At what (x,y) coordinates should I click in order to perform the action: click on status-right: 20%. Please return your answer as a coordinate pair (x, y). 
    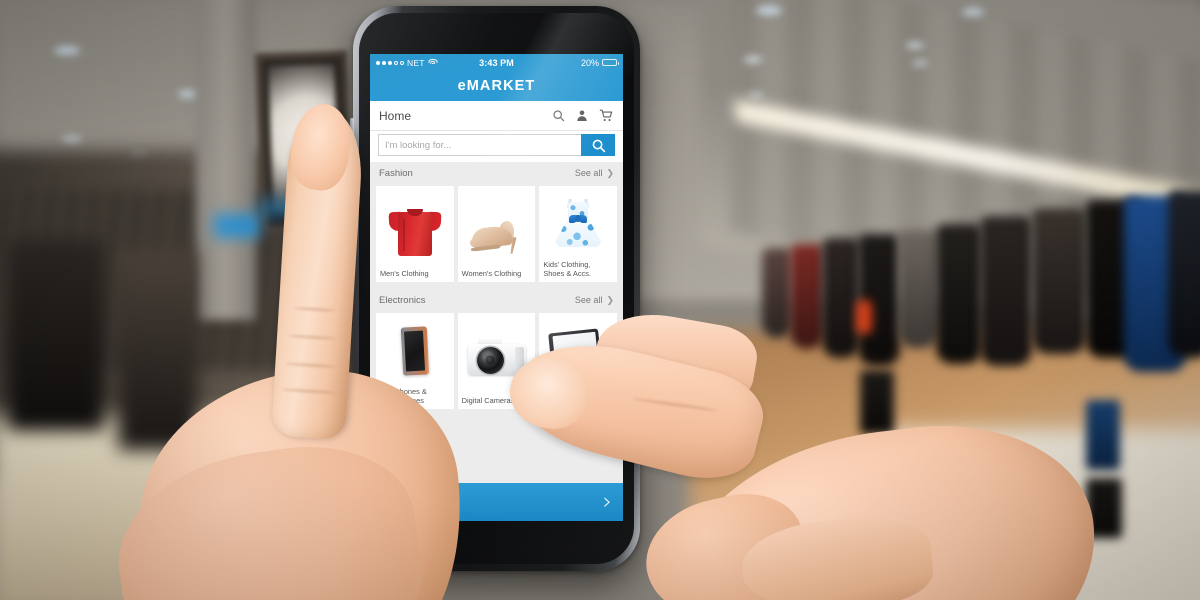
    Looking at the image, I should click on (599, 62).